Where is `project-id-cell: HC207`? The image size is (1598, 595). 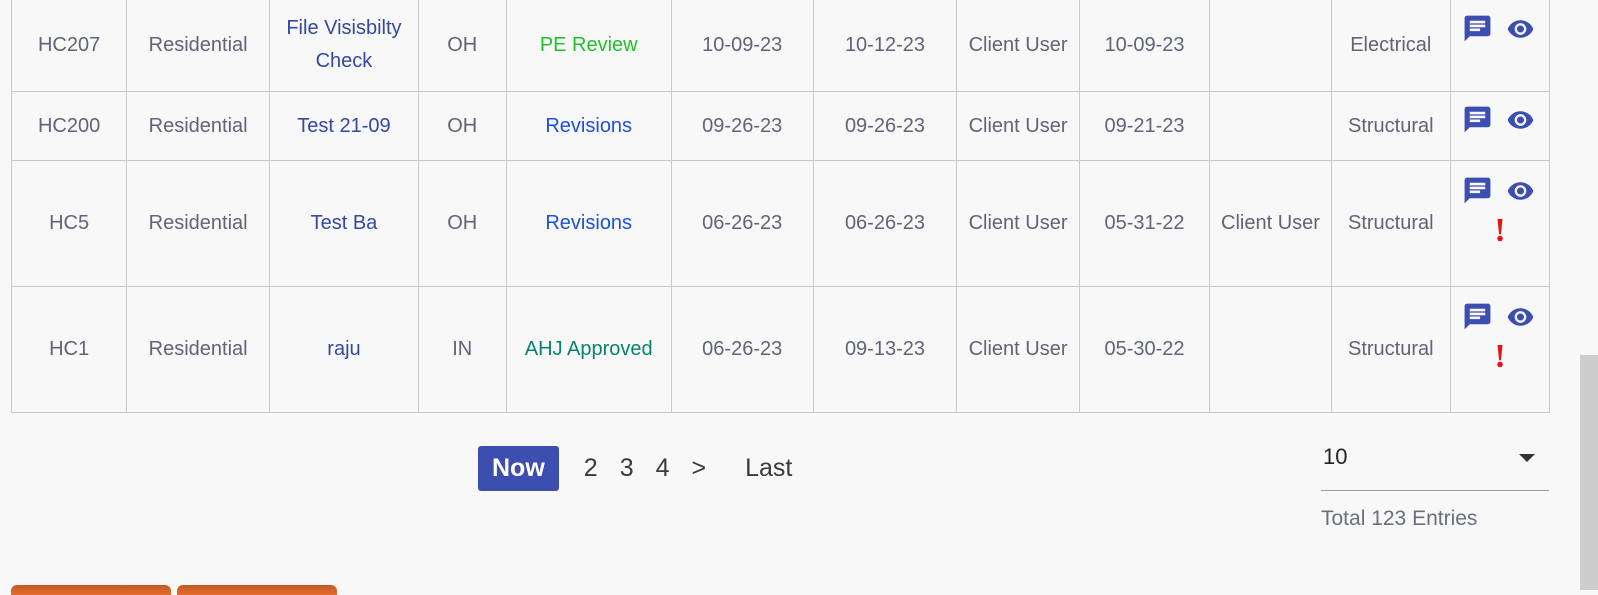
project-id-cell: HC207 is located at coordinates (69, 46).